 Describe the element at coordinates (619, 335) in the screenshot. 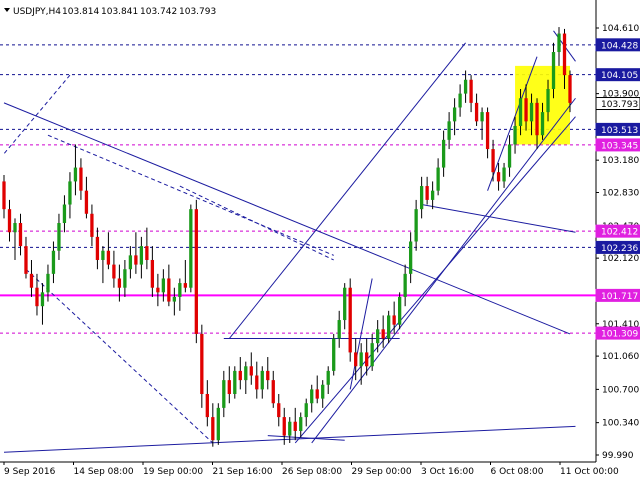

I see `price-level-label: 101.309` at that location.